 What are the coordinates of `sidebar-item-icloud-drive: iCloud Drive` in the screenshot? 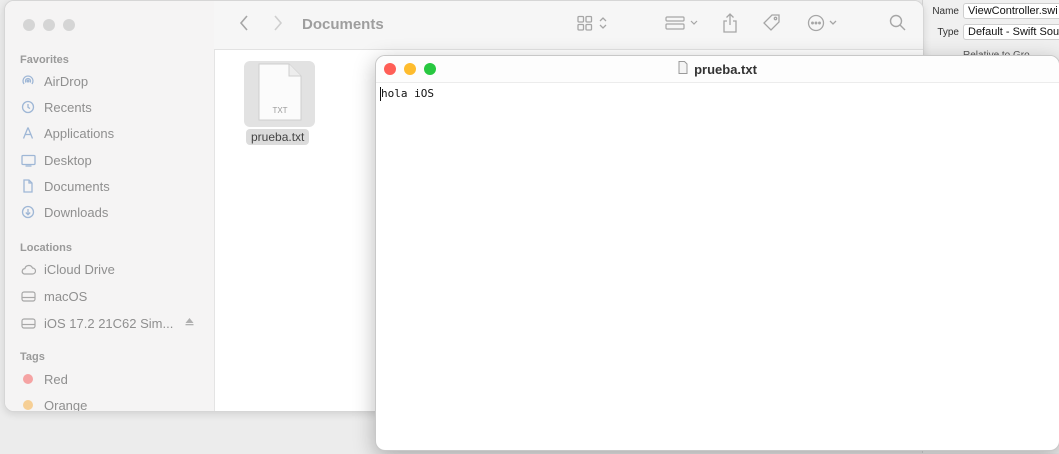 It's located at (112, 269).